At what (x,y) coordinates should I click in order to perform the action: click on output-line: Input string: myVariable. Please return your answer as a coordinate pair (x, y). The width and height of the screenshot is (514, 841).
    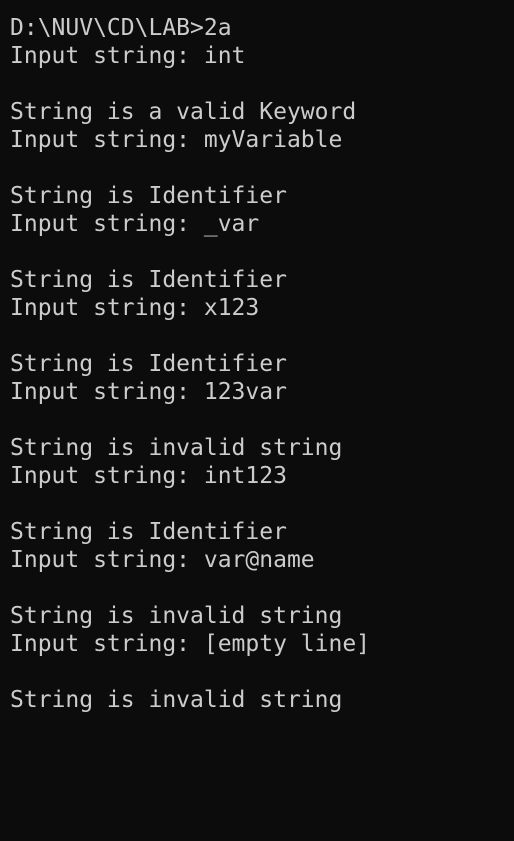
    Looking at the image, I should click on (176, 140).